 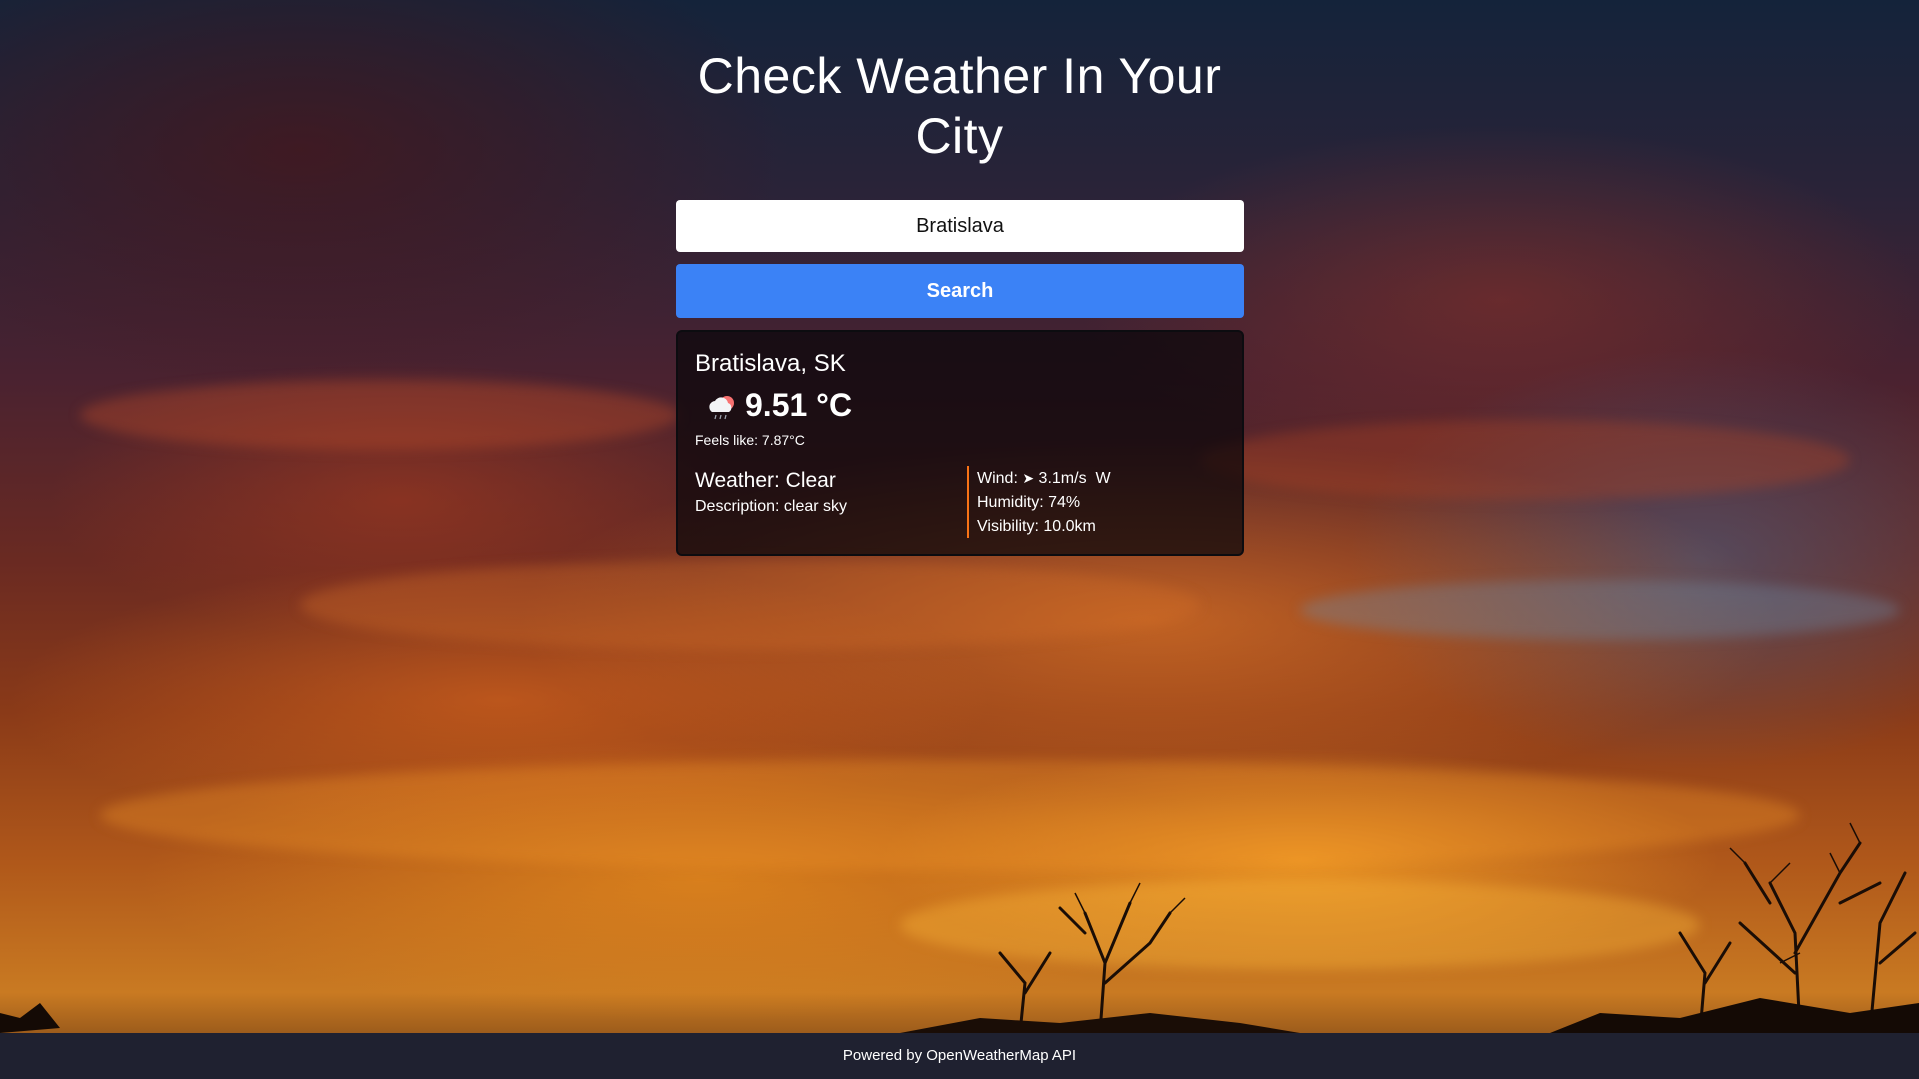 What do you see at coordinates (750, 440) in the screenshot?
I see `feels-like-text: Feels like: 7.87°C` at bounding box center [750, 440].